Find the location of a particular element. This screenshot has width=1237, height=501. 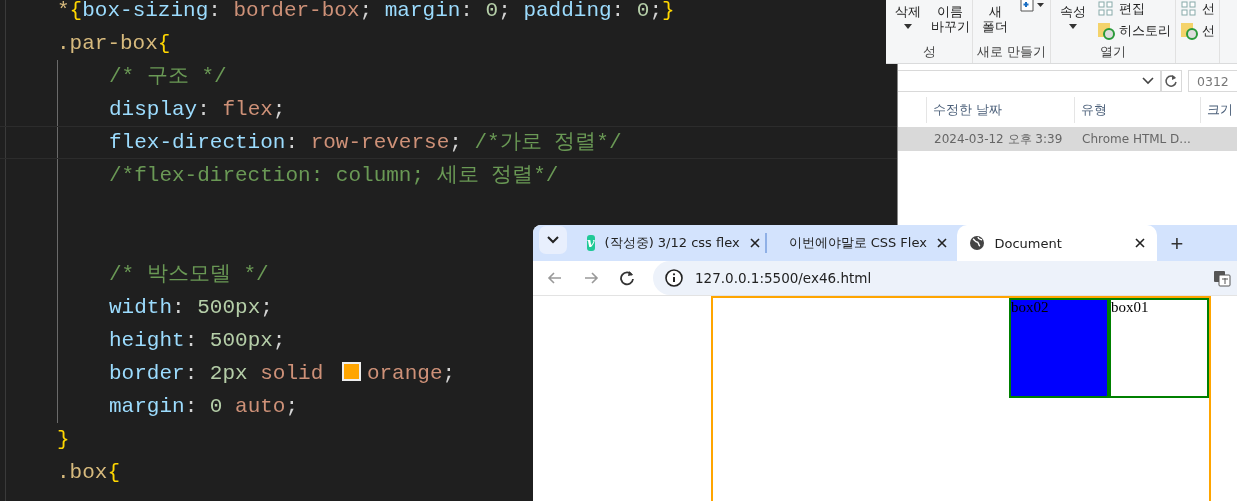

ribbon-button: 편집 is located at coordinates (1134, 9).